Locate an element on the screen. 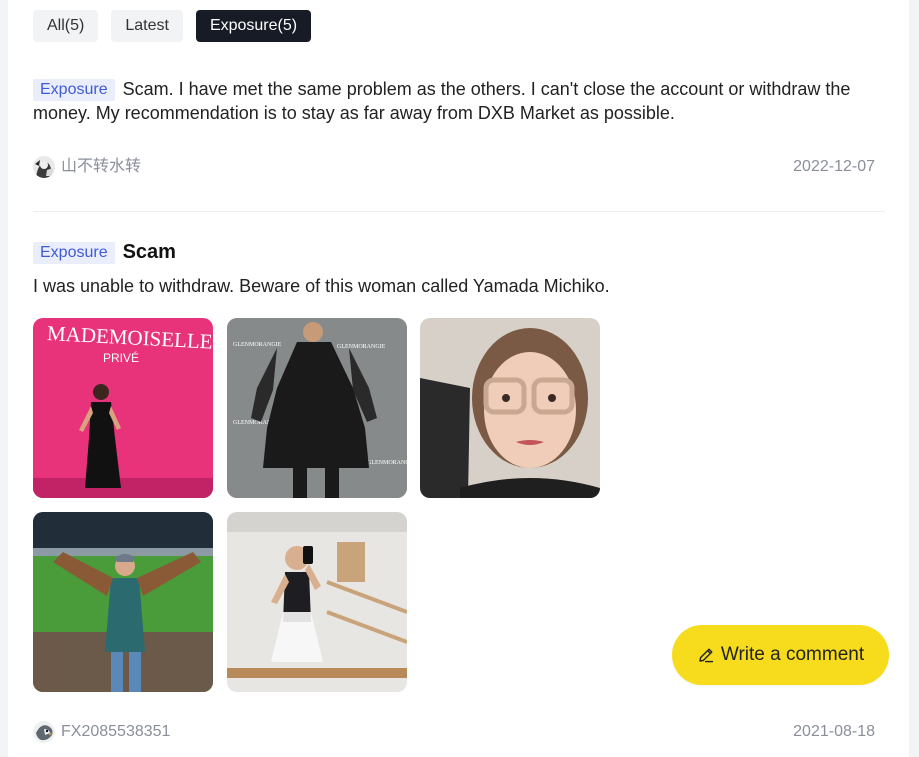 The width and height of the screenshot is (919, 757). author-info: 山不转水转 is located at coordinates (87, 167).